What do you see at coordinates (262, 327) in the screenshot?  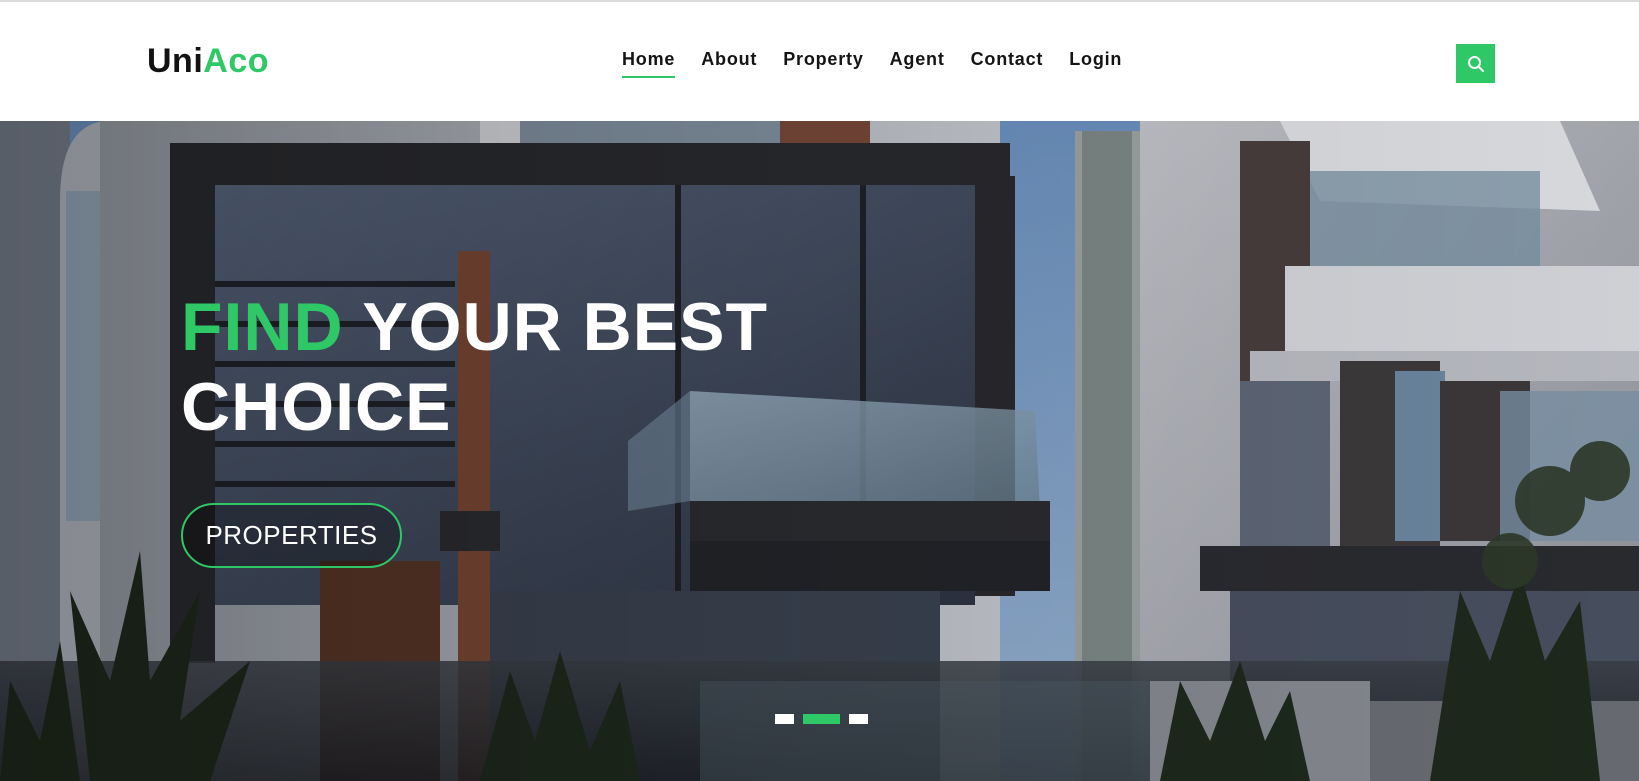 I see `hero-title-accent: FIND` at bounding box center [262, 327].